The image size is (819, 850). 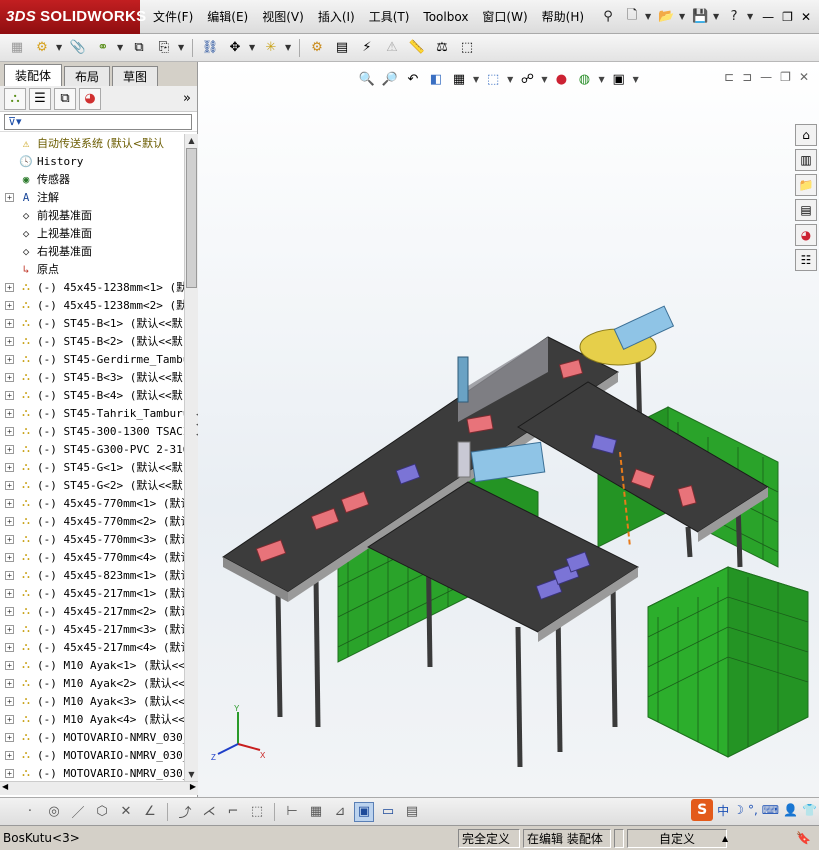 What do you see at coordinates (92, 161) in the screenshot?
I see `tree-node: 🕓 History` at bounding box center [92, 161].